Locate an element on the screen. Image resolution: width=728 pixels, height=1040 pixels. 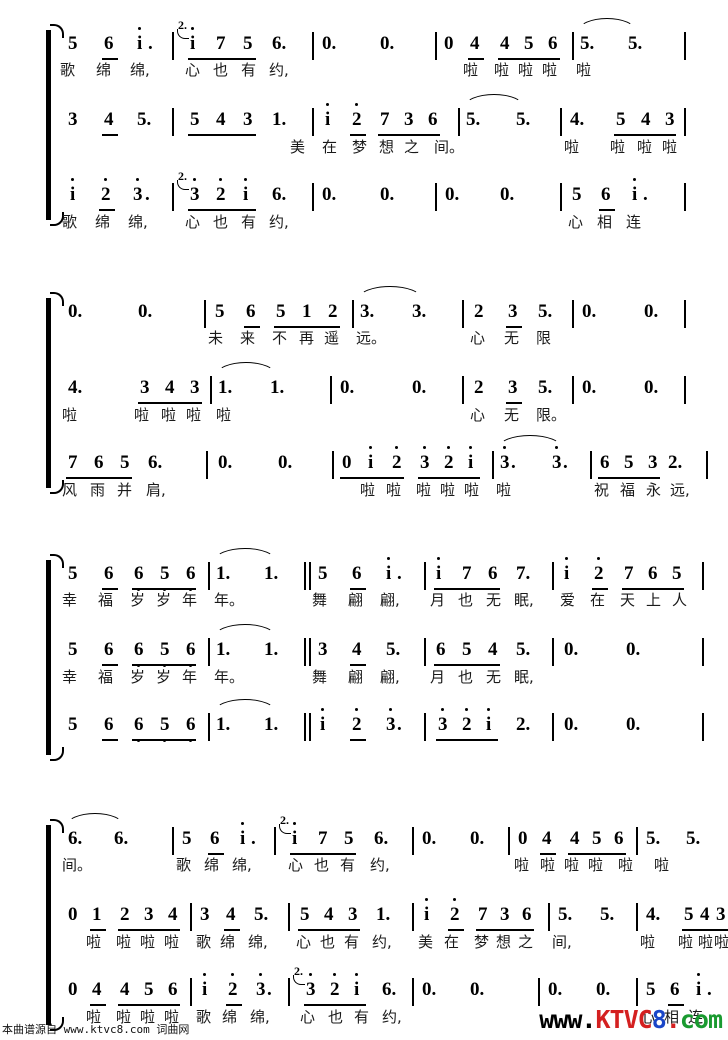
lyric-syllable: 在 is located at coordinates (598, 600).